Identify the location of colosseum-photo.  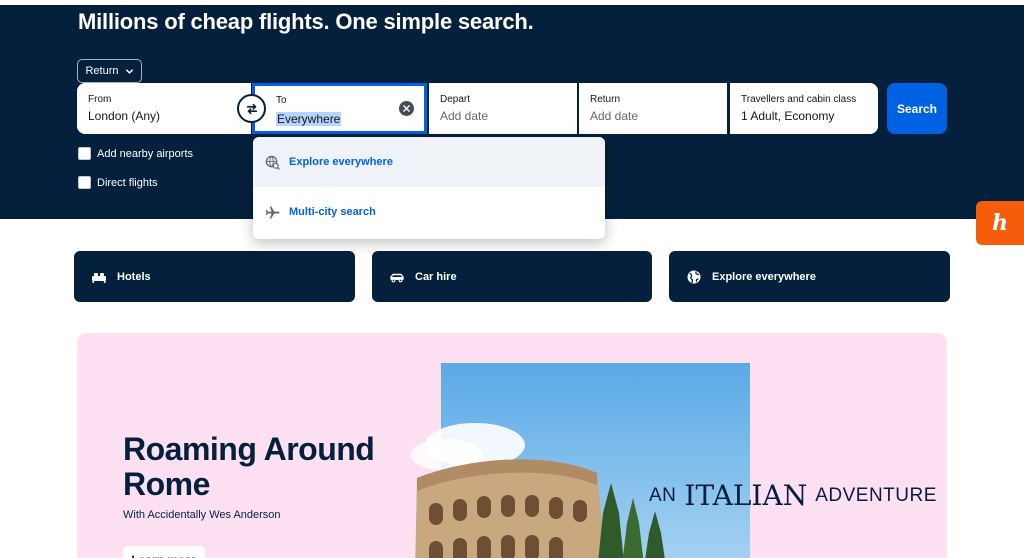
(578, 460).